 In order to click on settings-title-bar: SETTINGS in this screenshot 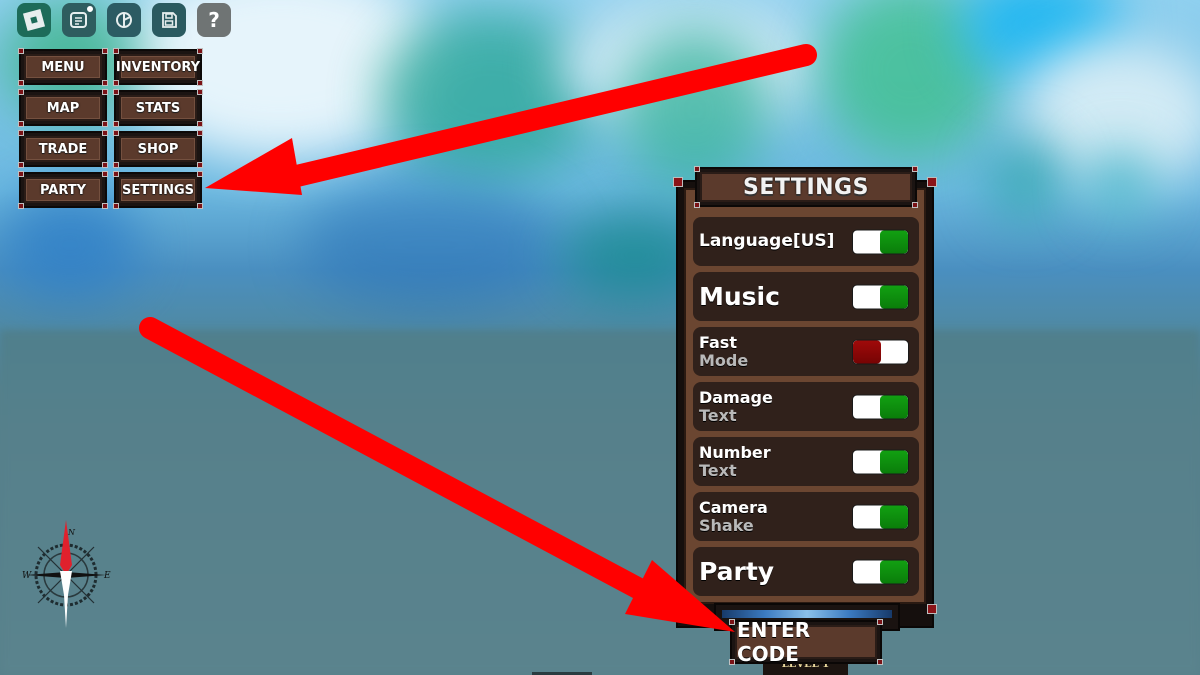, I will do `click(806, 187)`.